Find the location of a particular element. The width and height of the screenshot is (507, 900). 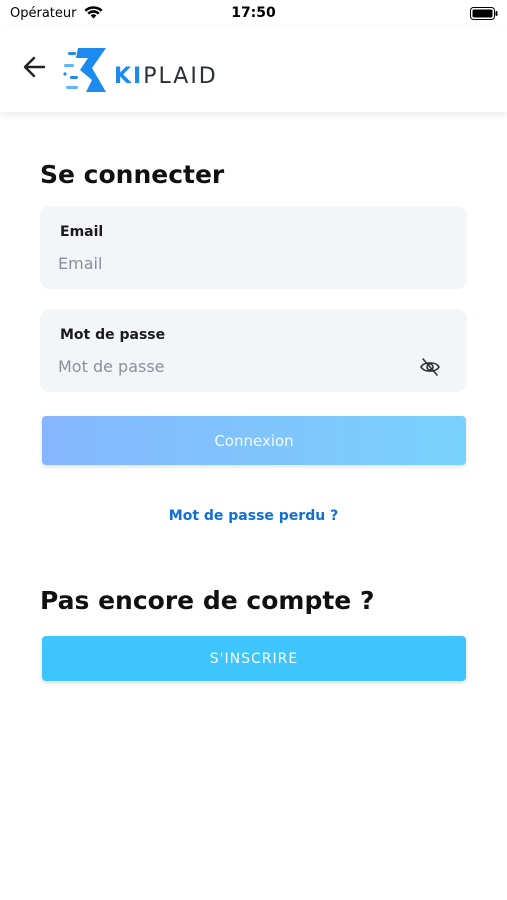

email-input is located at coordinates (233, 263).